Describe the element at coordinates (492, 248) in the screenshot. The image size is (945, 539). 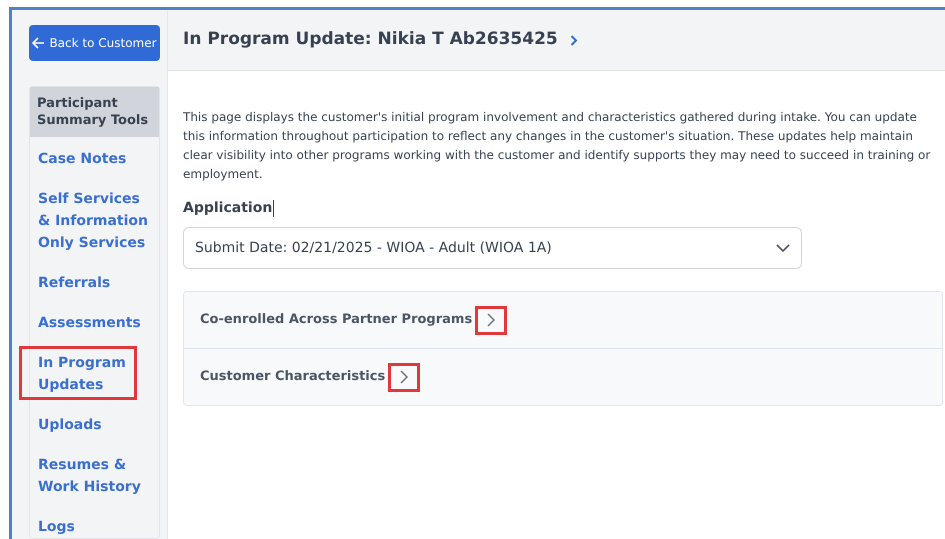
I see `application-select: Submit Date: 02/21/2025 - WIOA - Adult (WIOA 1A)` at that location.